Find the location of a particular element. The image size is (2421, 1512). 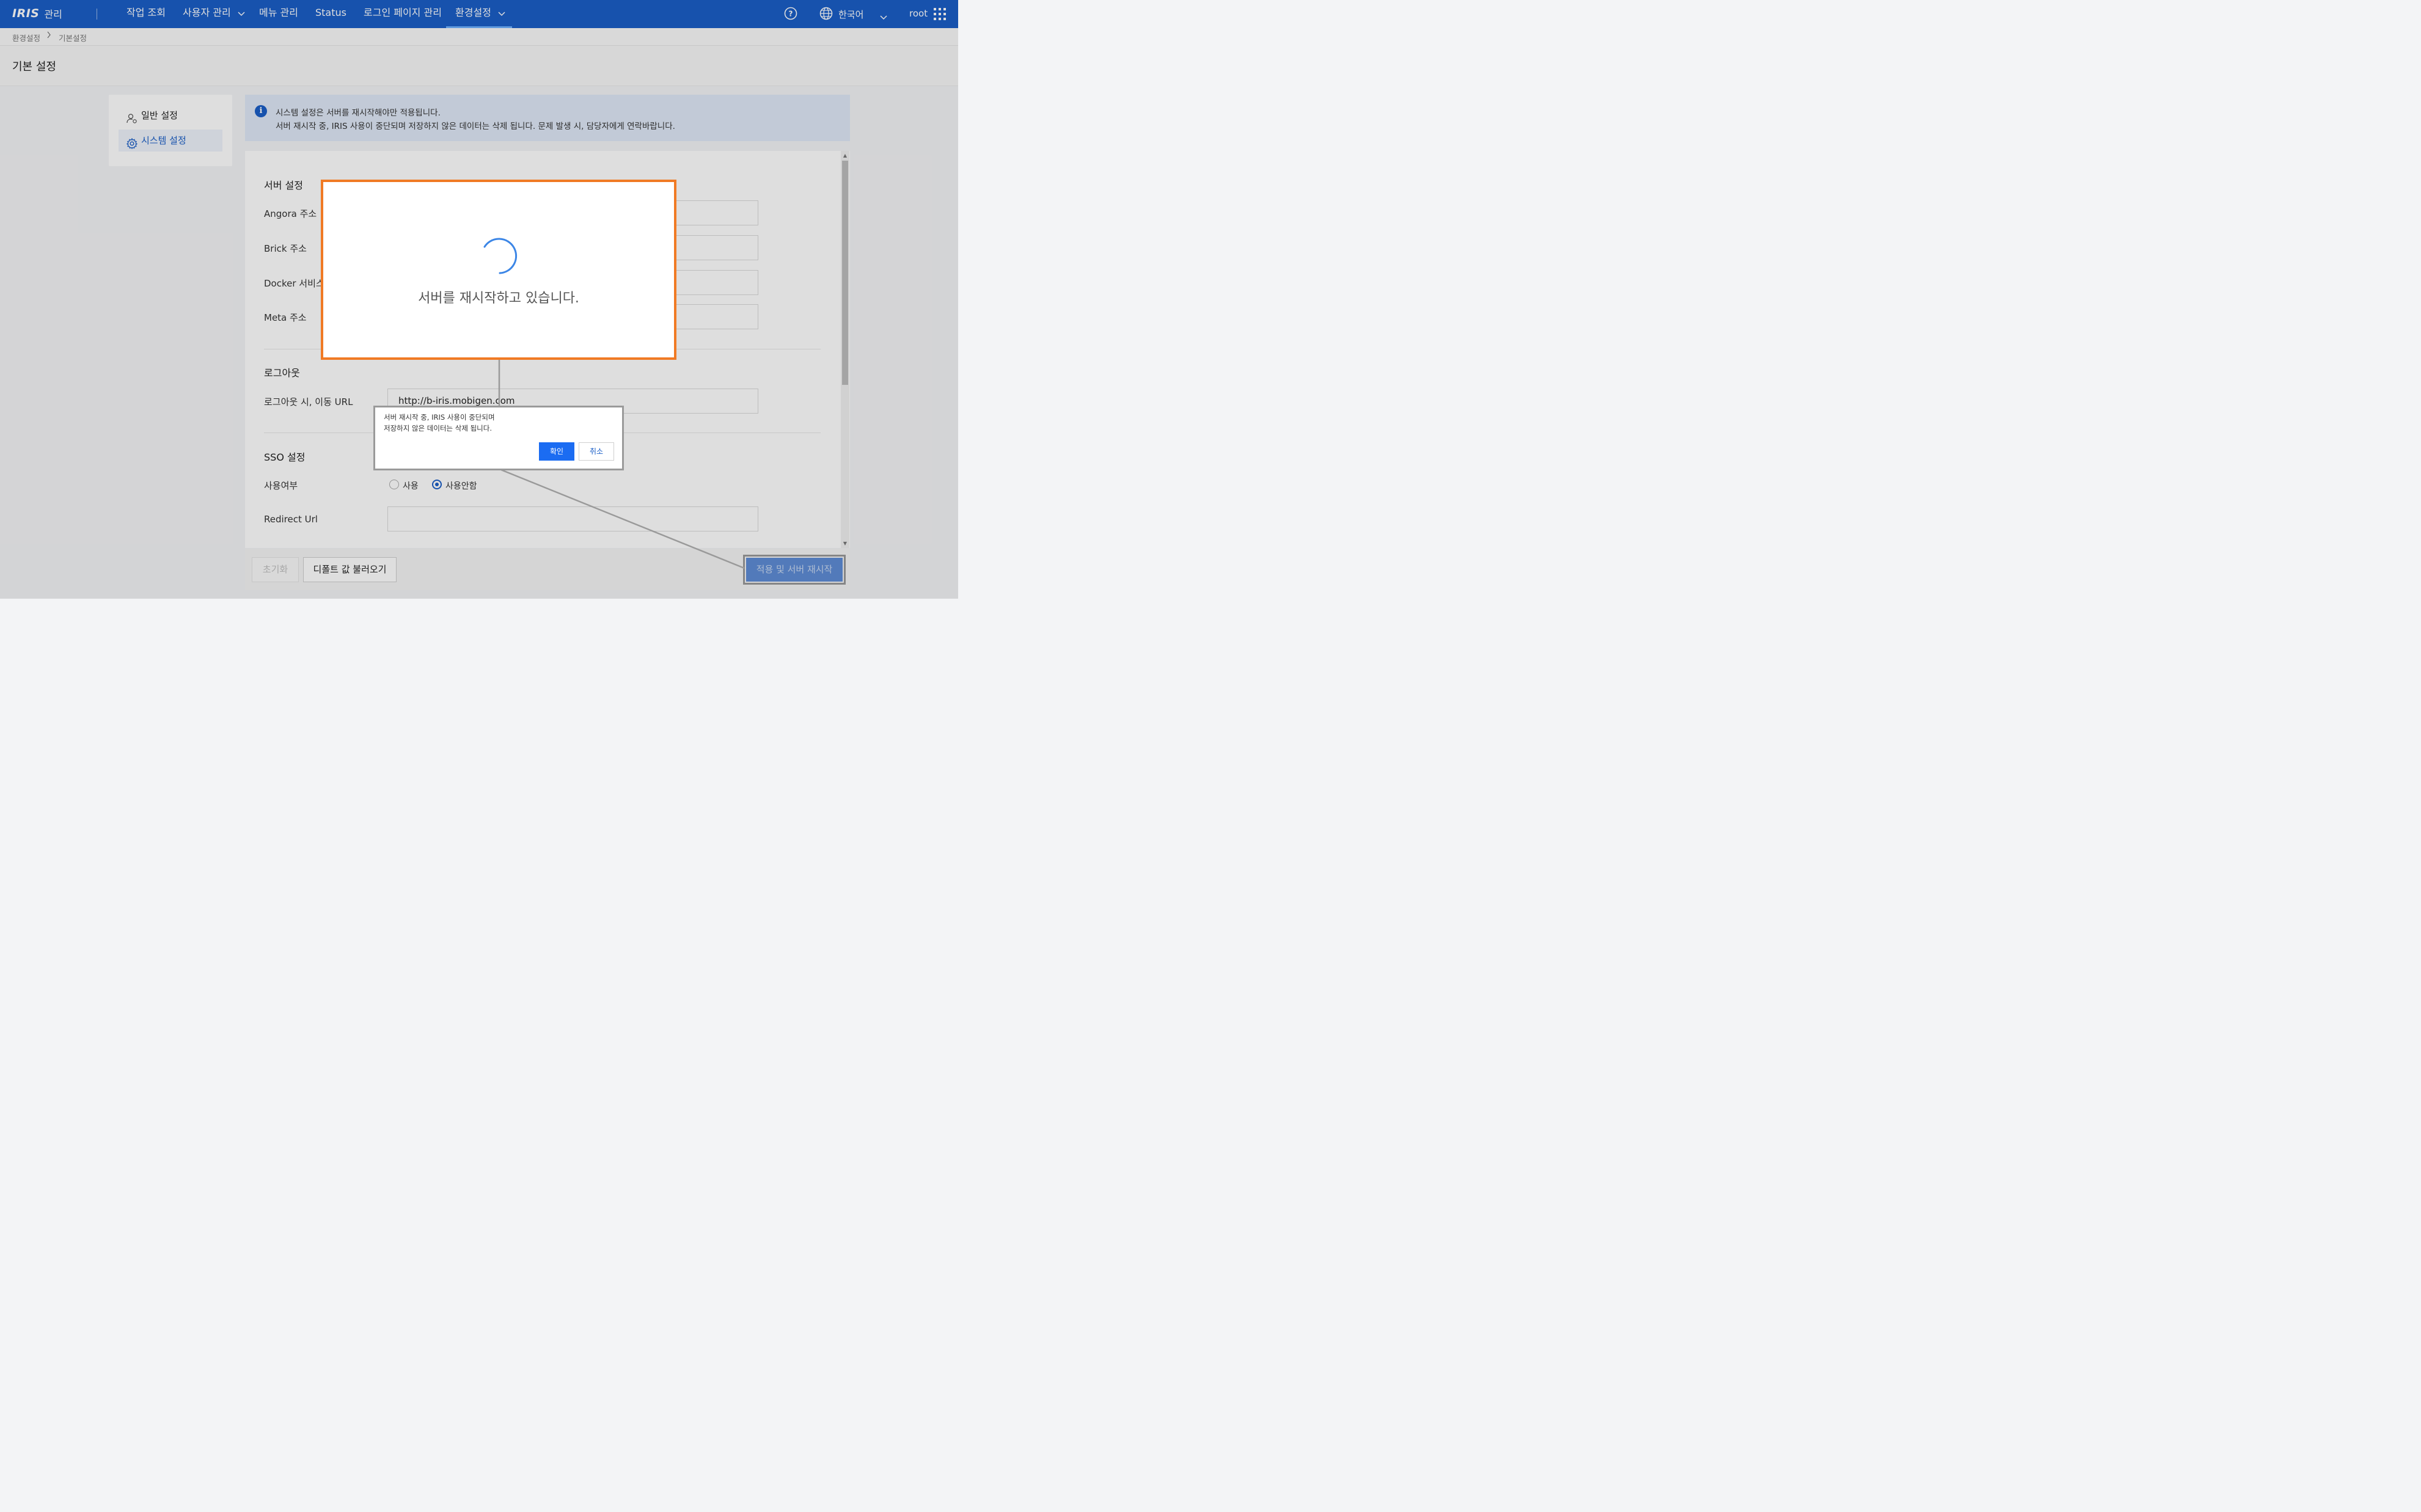

server-restart-loading-modal: 서버를 재시작하고 있습니다. is located at coordinates (498, 270).